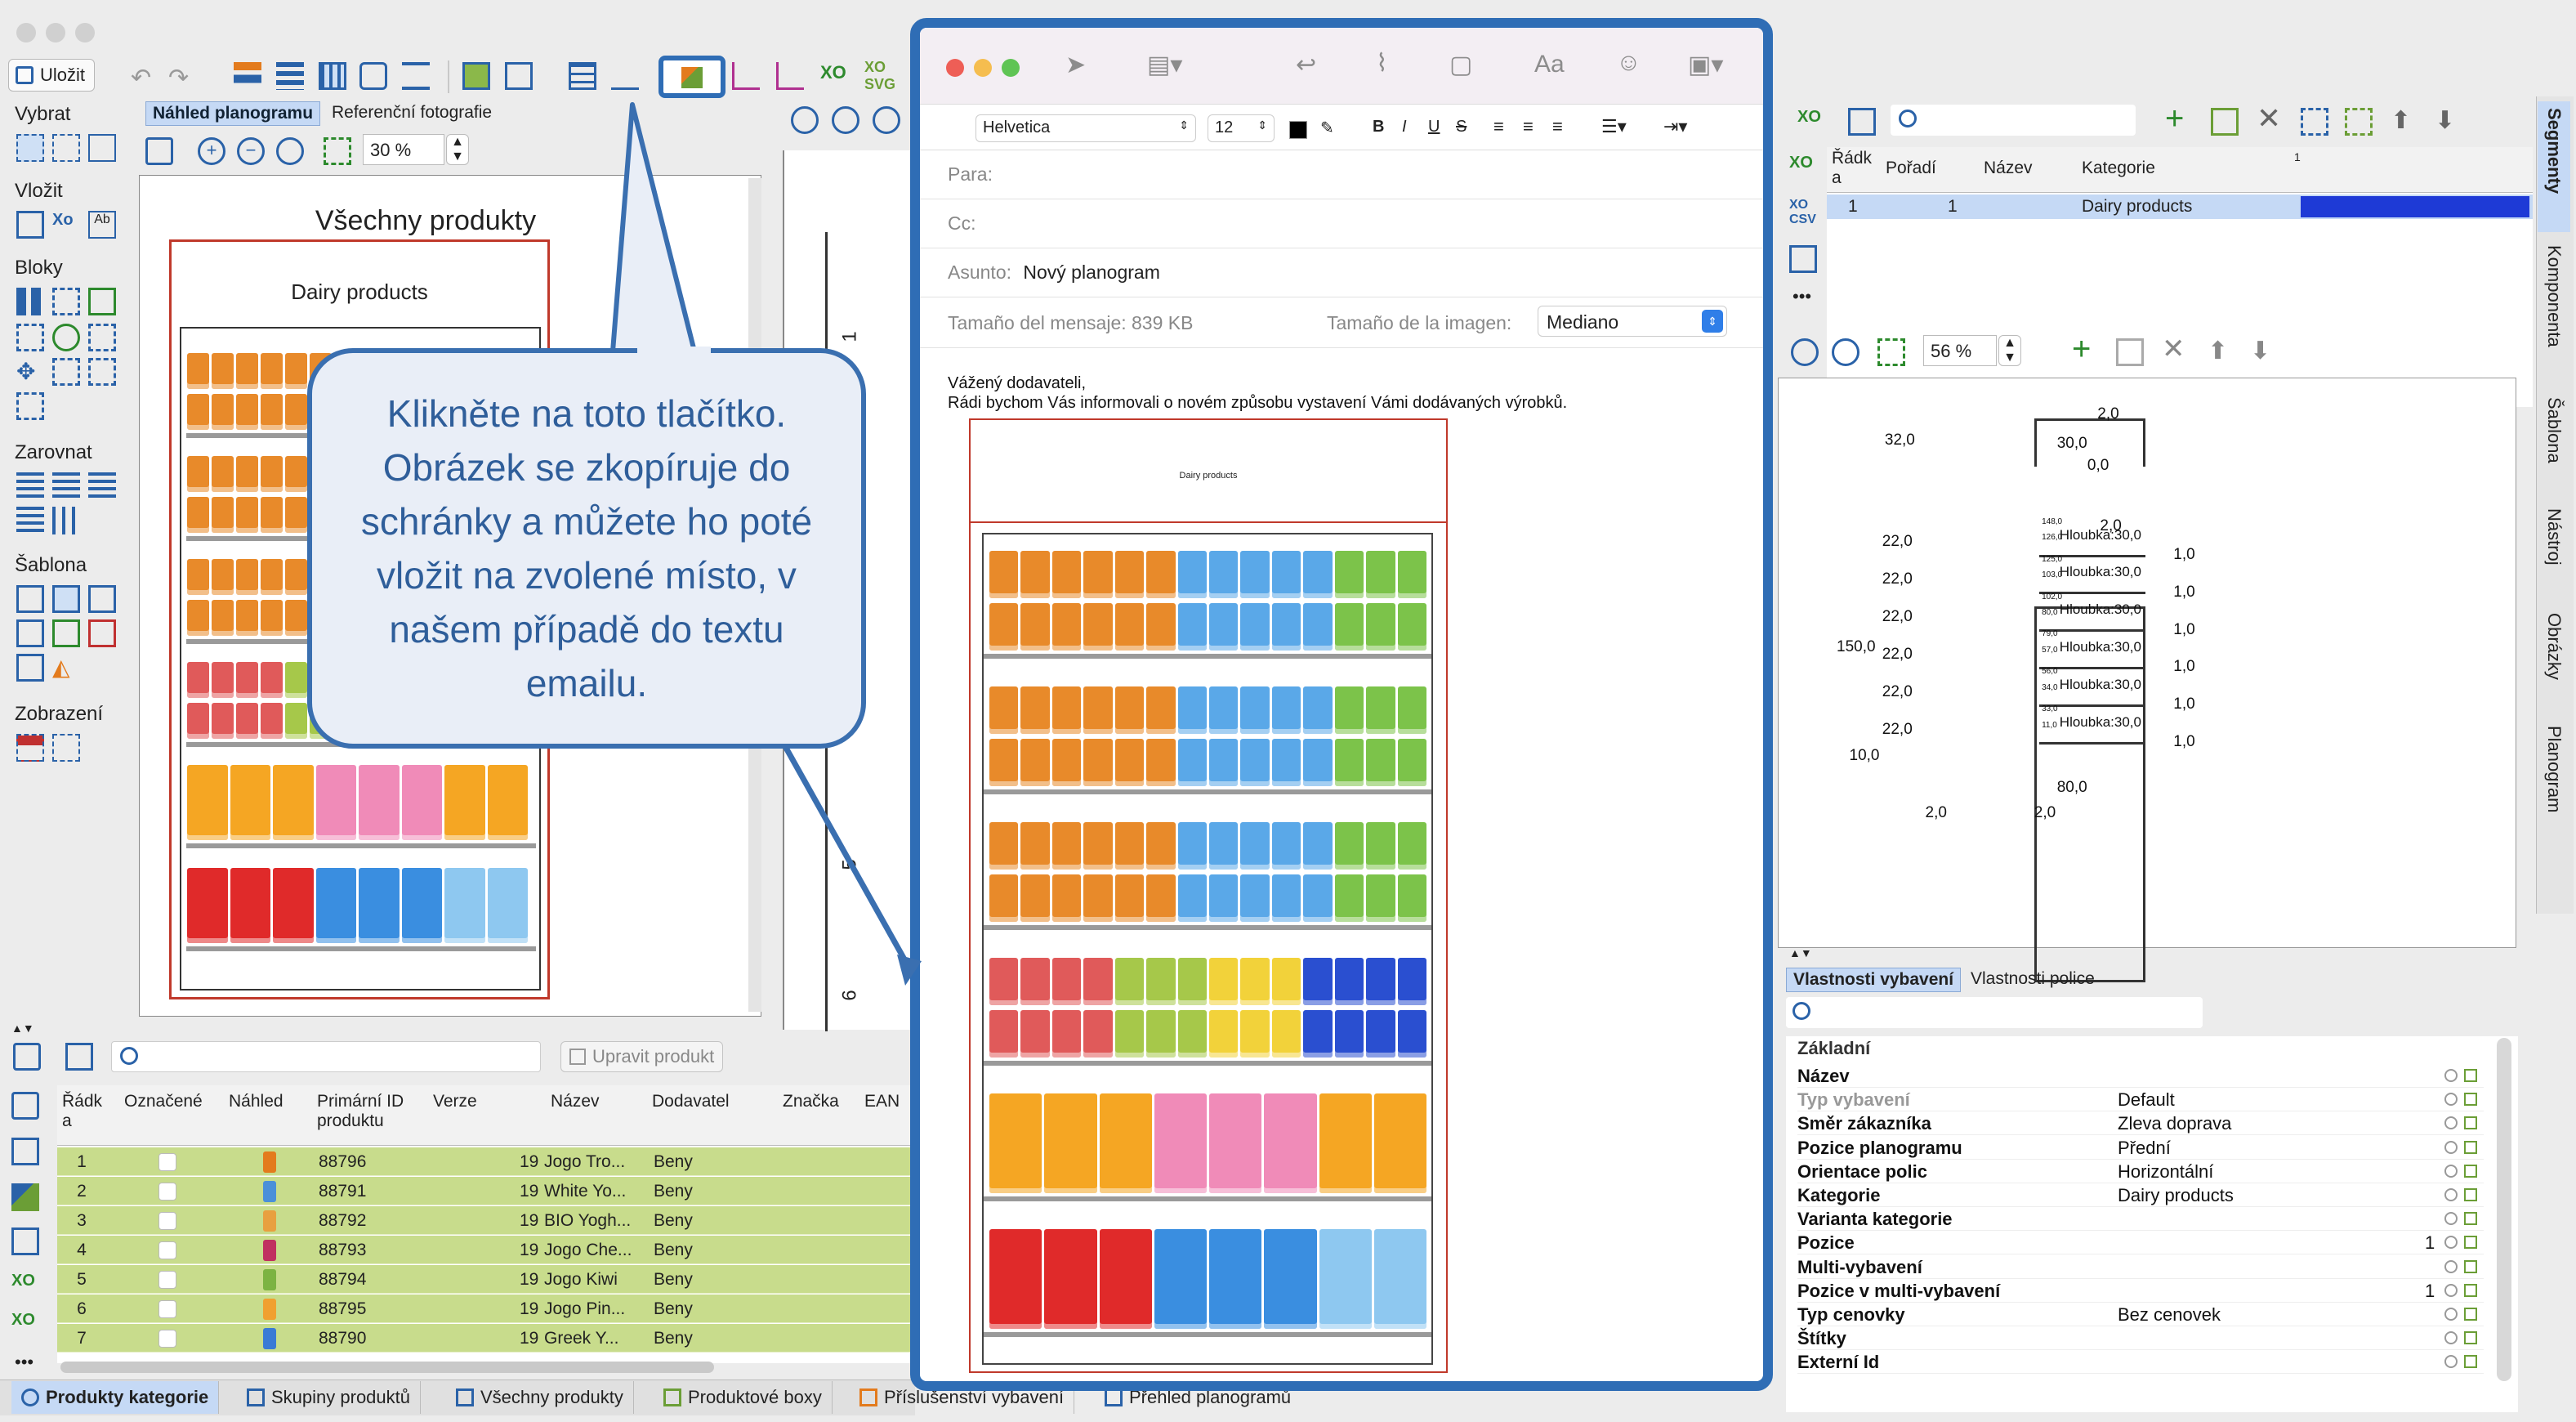 Image resolution: width=2576 pixels, height=1422 pixels. I want to click on undo-icon: ↶, so click(144, 78).